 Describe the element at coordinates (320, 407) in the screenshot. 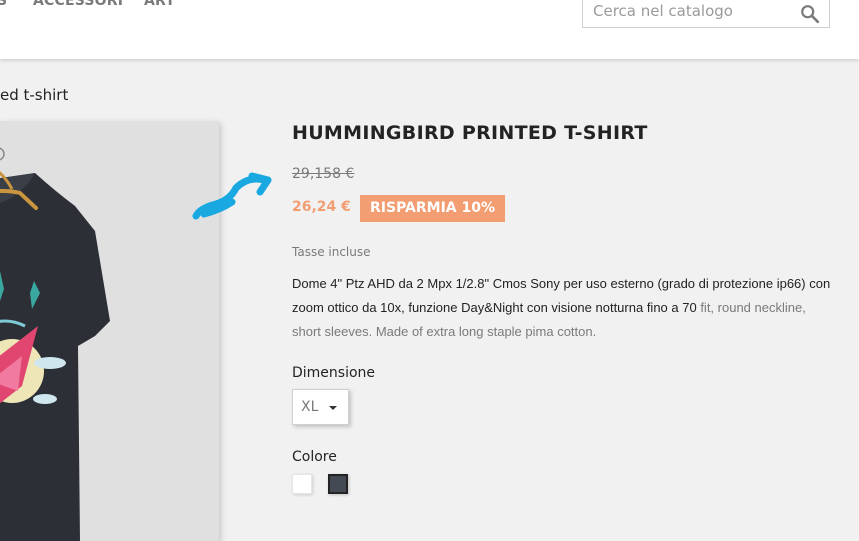

I see `size-select: XL` at that location.